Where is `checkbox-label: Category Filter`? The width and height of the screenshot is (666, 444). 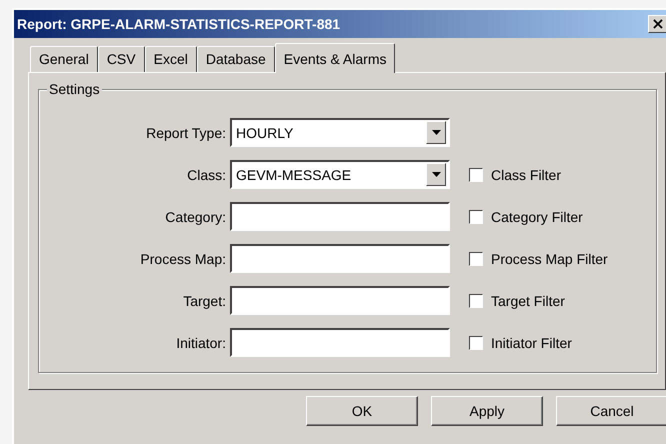 checkbox-label: Category Filter is located at coordinates (537, 216).